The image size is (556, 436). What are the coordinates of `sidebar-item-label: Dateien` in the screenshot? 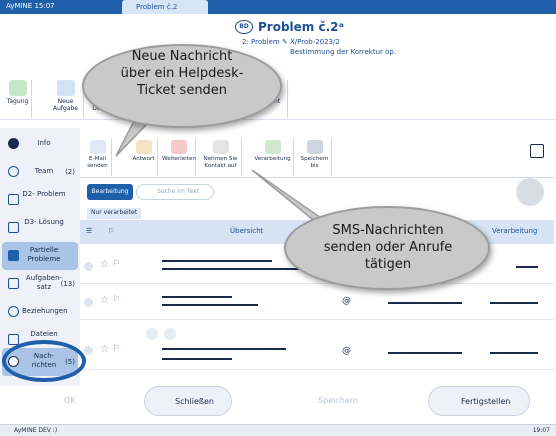 It's located at (44, 334).